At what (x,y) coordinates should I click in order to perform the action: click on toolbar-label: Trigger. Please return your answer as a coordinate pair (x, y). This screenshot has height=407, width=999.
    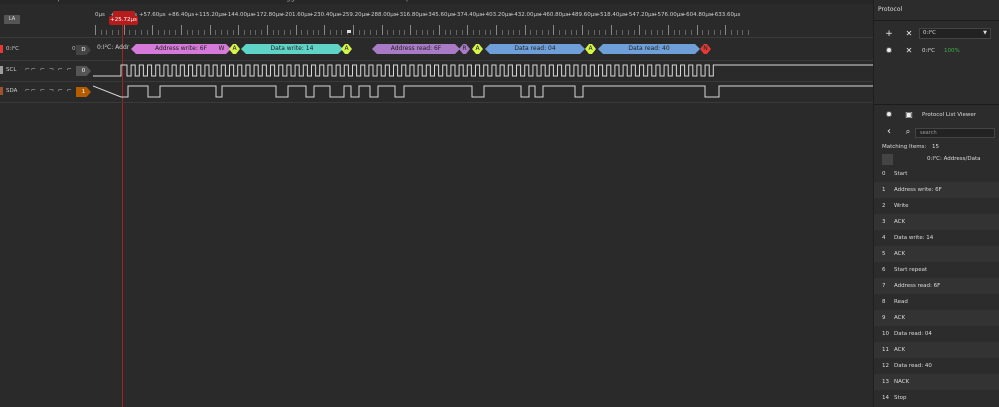
    Looking at the image, I should click on (290, 1).